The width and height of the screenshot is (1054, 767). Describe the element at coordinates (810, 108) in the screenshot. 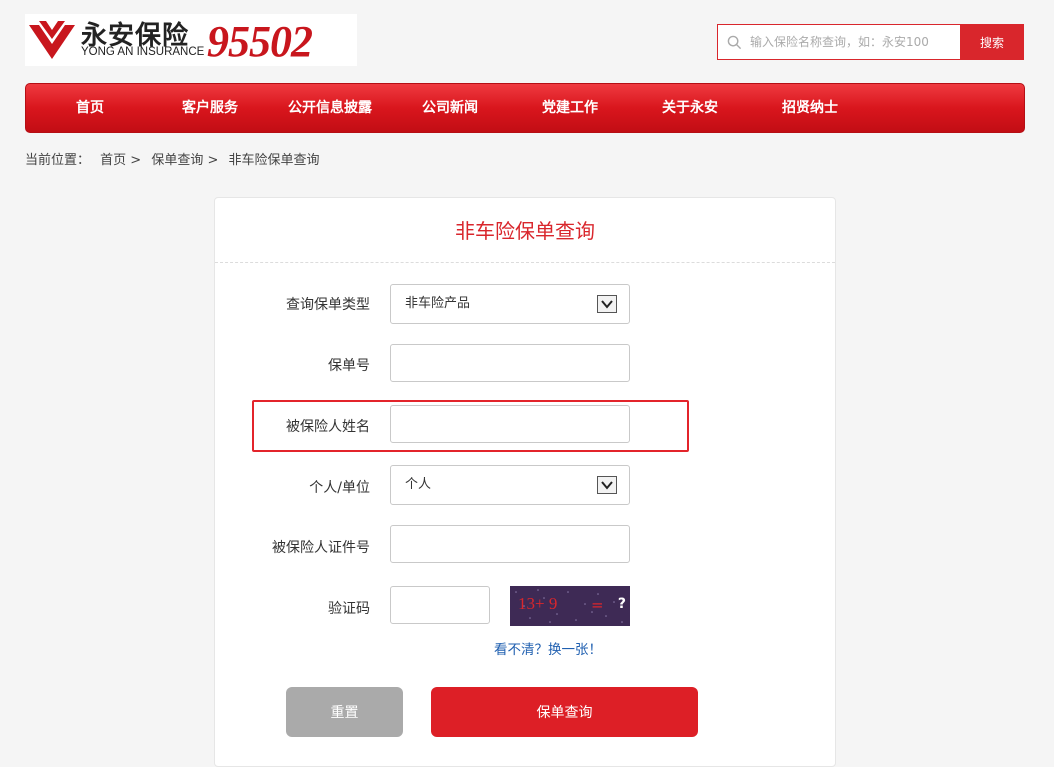

I see `nav-item-careers: 招贤纳士` at that location.